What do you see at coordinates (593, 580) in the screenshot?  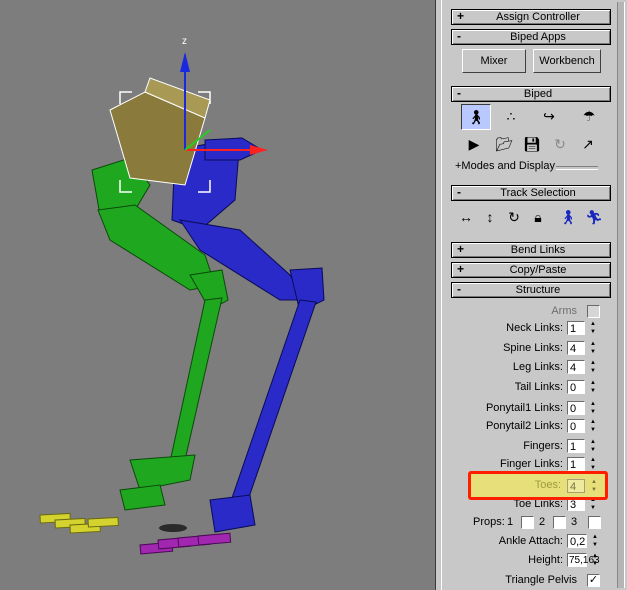 I see `triangle-pelvis-checkbox: ✓` at bounding box center [593, 580].